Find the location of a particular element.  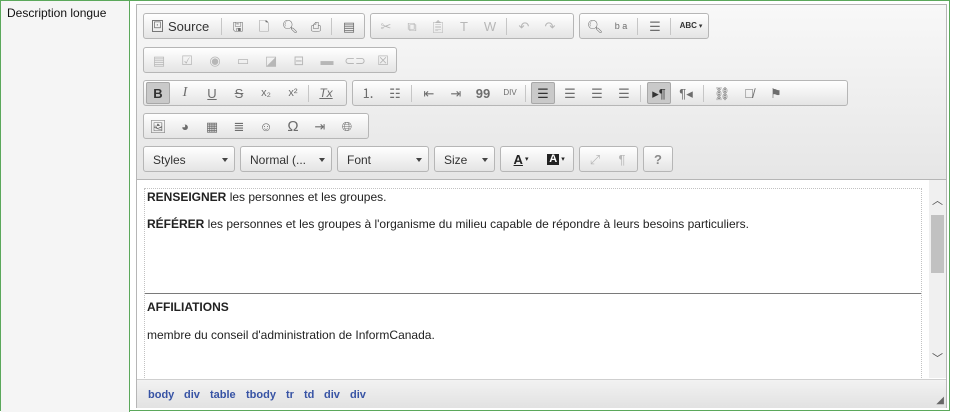

smiley-icon: ☺ is located at coordinates (266, 126).